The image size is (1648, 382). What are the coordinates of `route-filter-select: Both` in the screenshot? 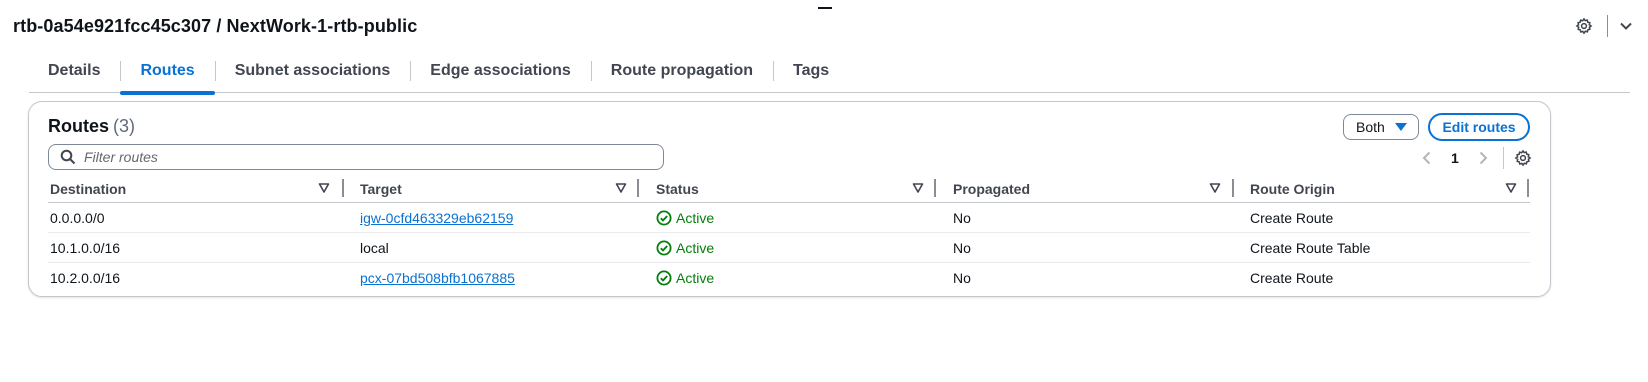 It's located at (1381, 127).